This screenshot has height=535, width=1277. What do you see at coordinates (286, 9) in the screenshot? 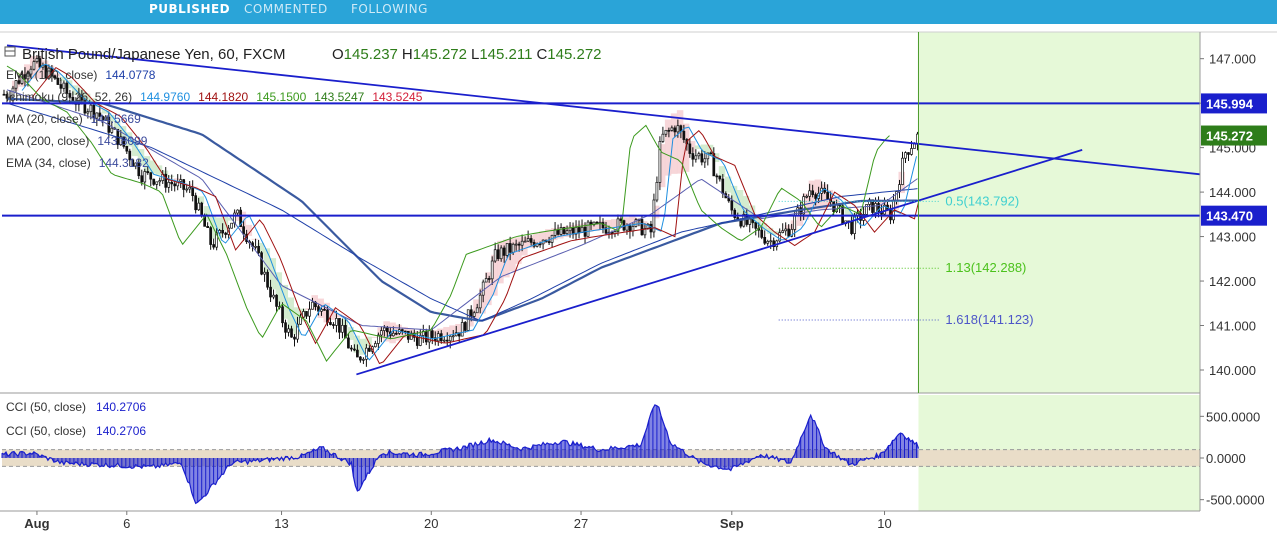
I see `tab-commented: COMMENTED` at bounding box center [286, 9].